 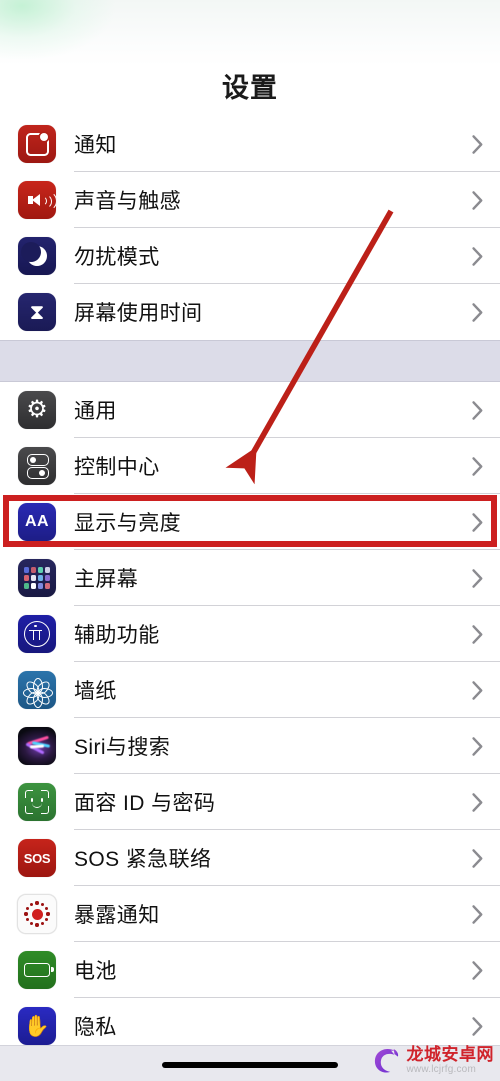 I want to click on row-label: 声音与触感, so click(x=127, y=201).